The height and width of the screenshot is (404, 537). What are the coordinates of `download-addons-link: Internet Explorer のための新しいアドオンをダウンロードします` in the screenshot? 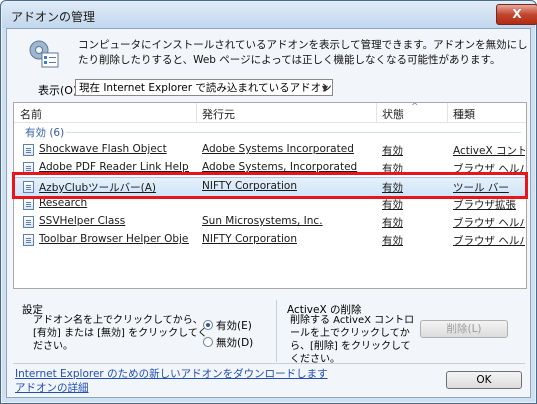 It's located at (171, 373).